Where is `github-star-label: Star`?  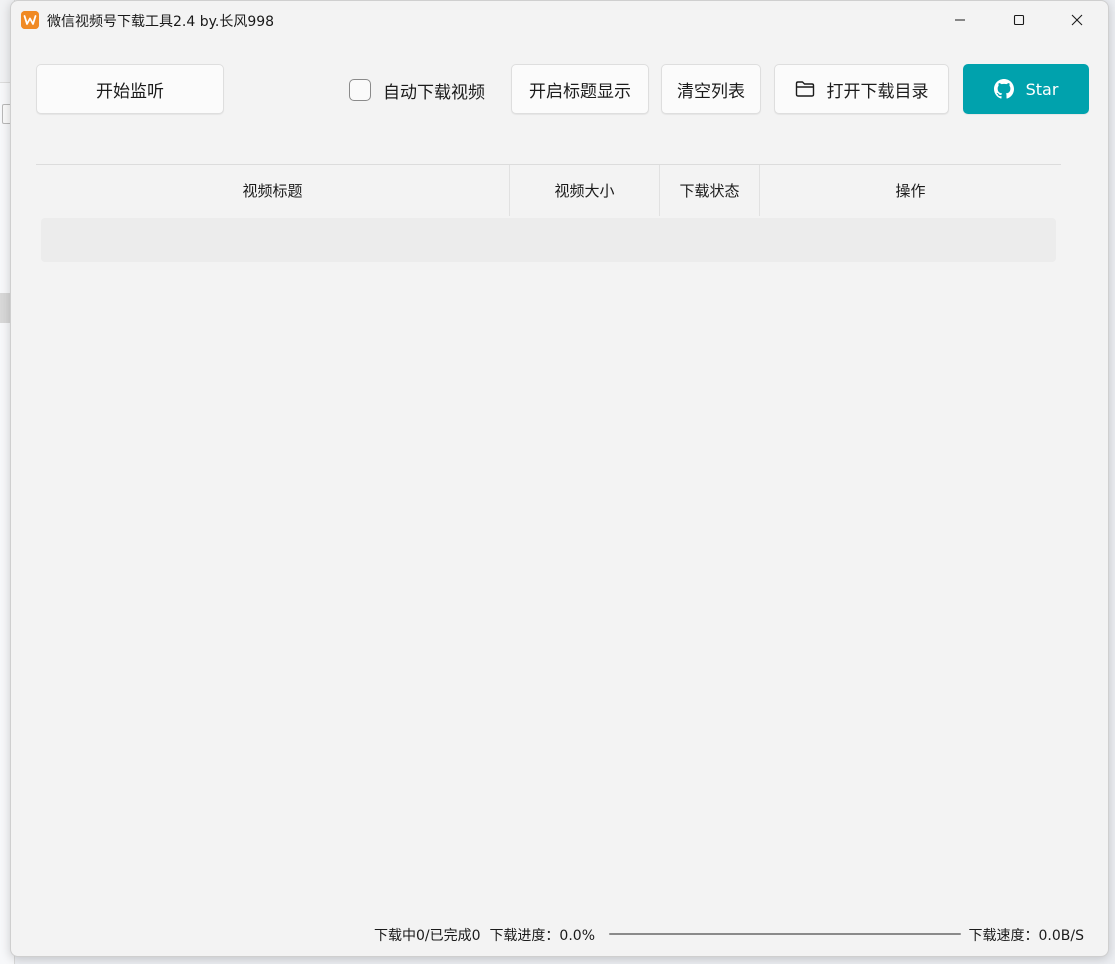 github-star-label: Star is located at coordinates (1042, 89).